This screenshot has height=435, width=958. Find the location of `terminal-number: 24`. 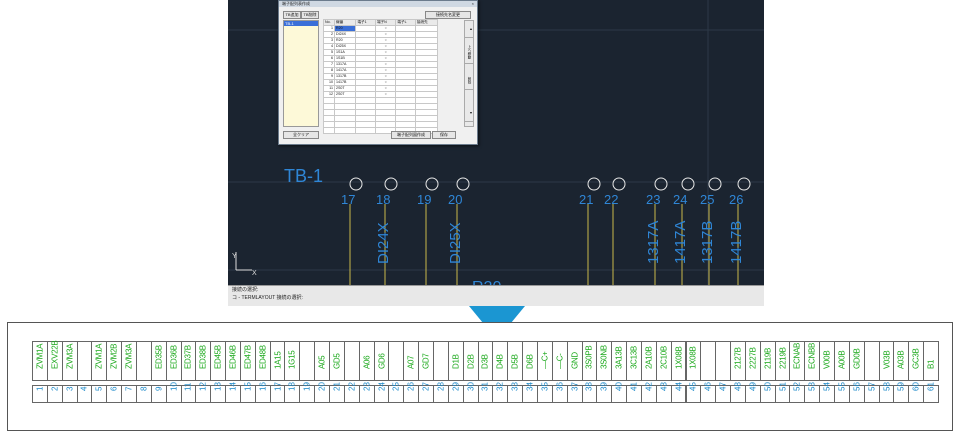

terminal-number: 24 is located at coordinates (680, 199).